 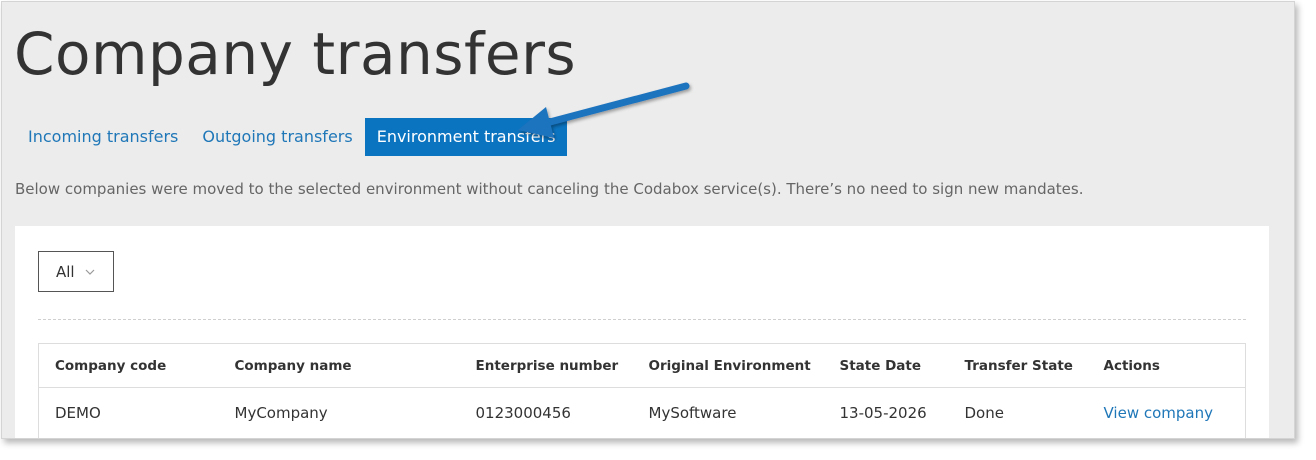 I want to click on tab-incoming-transfers: Incoming transfers, so click(x=103, y=137).